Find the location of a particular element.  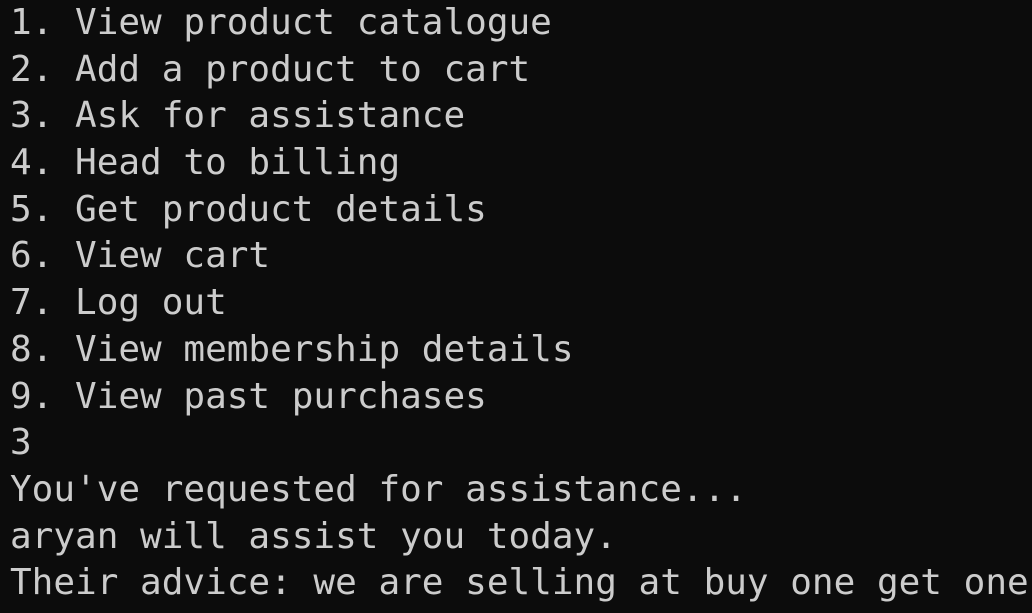

terminal-left-edge is located at coordinates (4, 306).